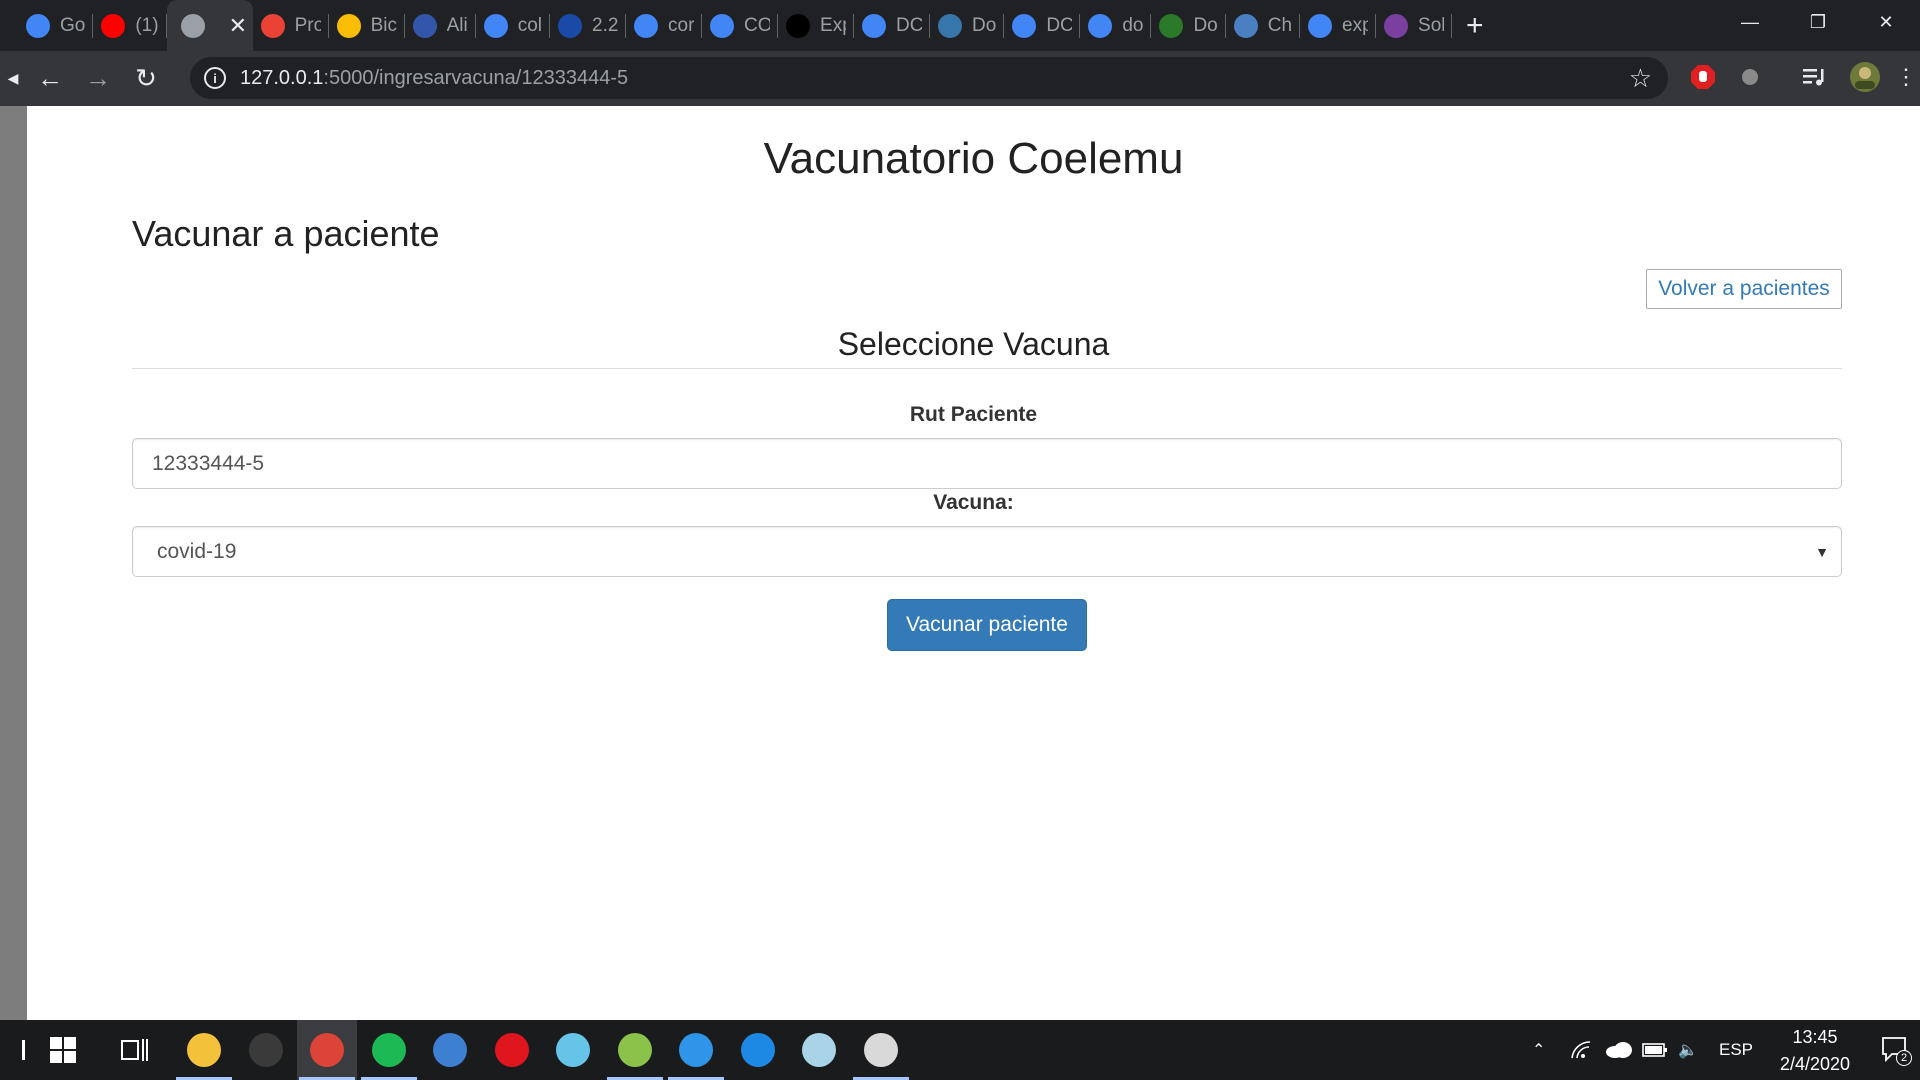 The width and height of the screenshot is (1920, 1080). Describe the element at coordinates (512, 1050) in the screenshot. I see `opera-icon` at that location.